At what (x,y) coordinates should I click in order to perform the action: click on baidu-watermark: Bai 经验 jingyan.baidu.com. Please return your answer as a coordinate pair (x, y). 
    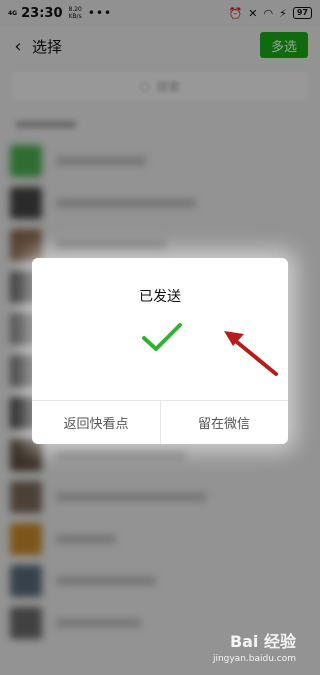
    Looking at the image, I should click on (254, 646).